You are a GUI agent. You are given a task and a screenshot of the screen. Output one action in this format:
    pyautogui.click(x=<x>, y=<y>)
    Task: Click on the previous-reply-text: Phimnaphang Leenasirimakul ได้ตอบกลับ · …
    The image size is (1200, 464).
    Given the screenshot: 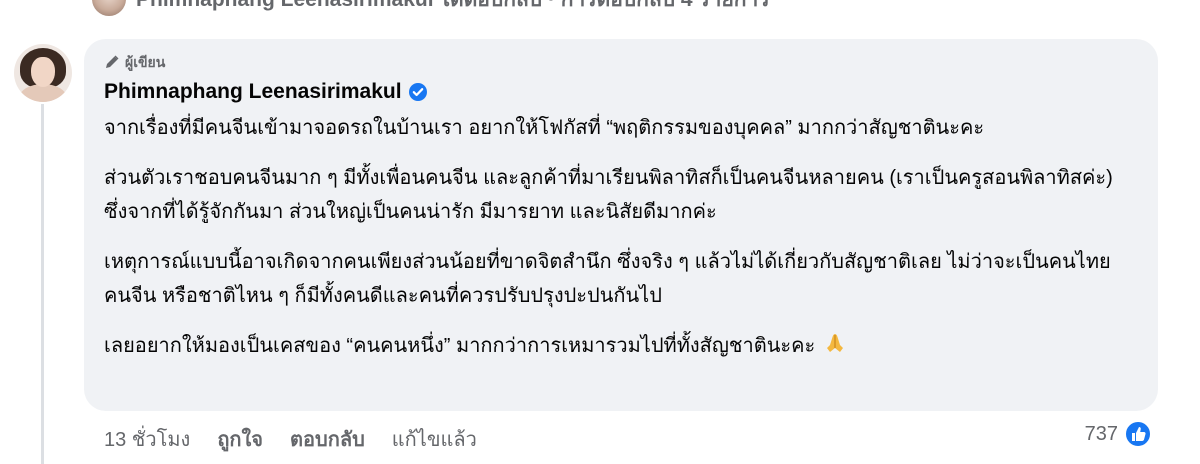 What is the action you would take?
    pyautogui.click(x=453, y=8)
    